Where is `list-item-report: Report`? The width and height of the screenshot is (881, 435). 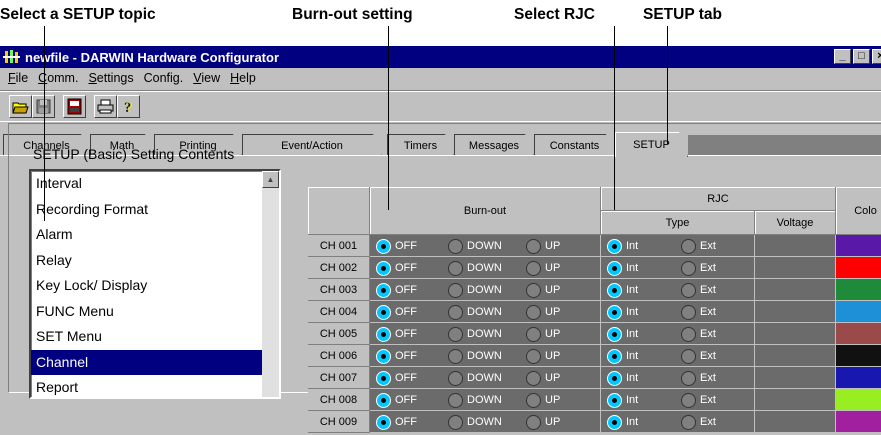 list-item-report: Report is located at coordinates (155, 386).